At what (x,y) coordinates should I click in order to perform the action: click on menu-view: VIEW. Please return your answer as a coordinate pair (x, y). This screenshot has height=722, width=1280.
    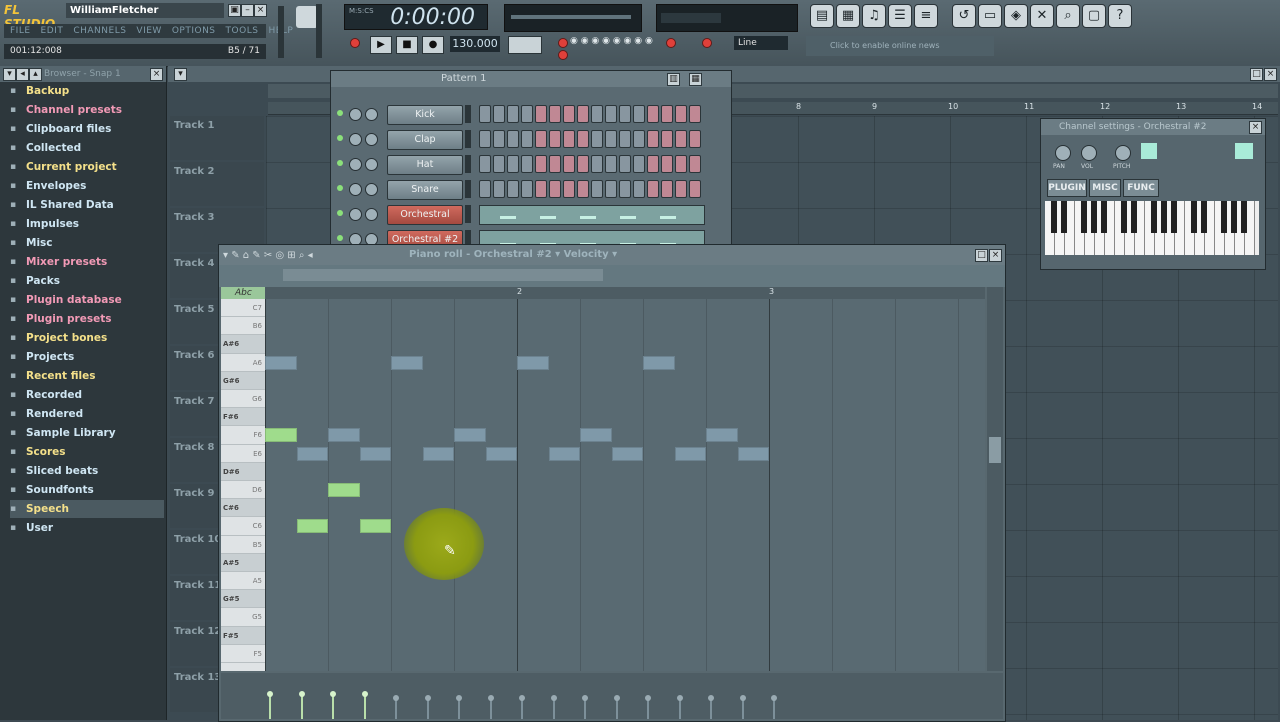
    Looking at the image, I should click on (148, 31).